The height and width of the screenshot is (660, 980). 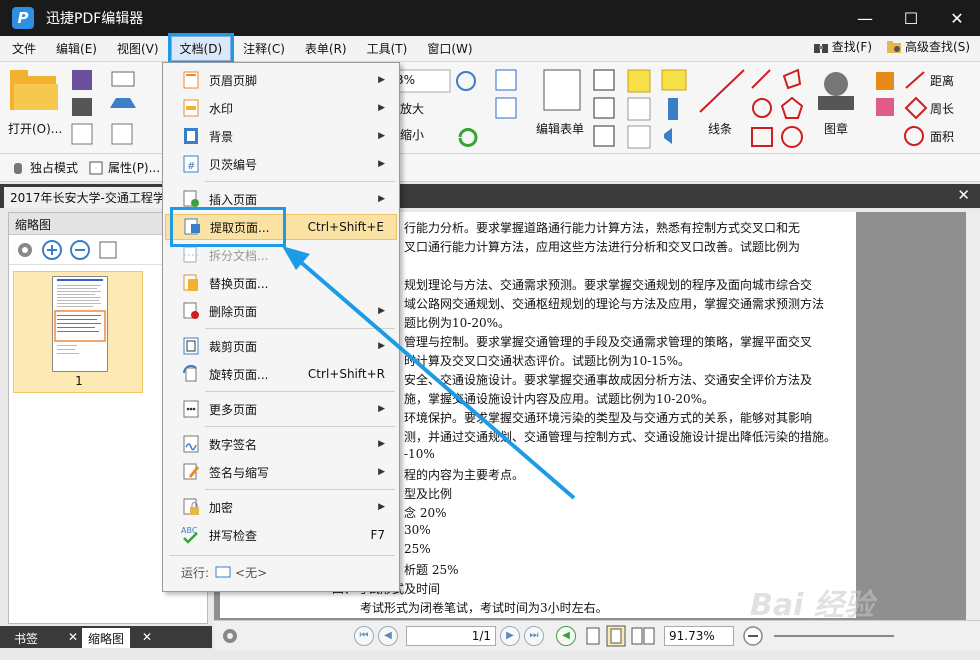 What do you see at coordinates (812, 605) in the screenshot?
I see `baidu-watermark: Bai 经验` at bounding box center [812, 605].